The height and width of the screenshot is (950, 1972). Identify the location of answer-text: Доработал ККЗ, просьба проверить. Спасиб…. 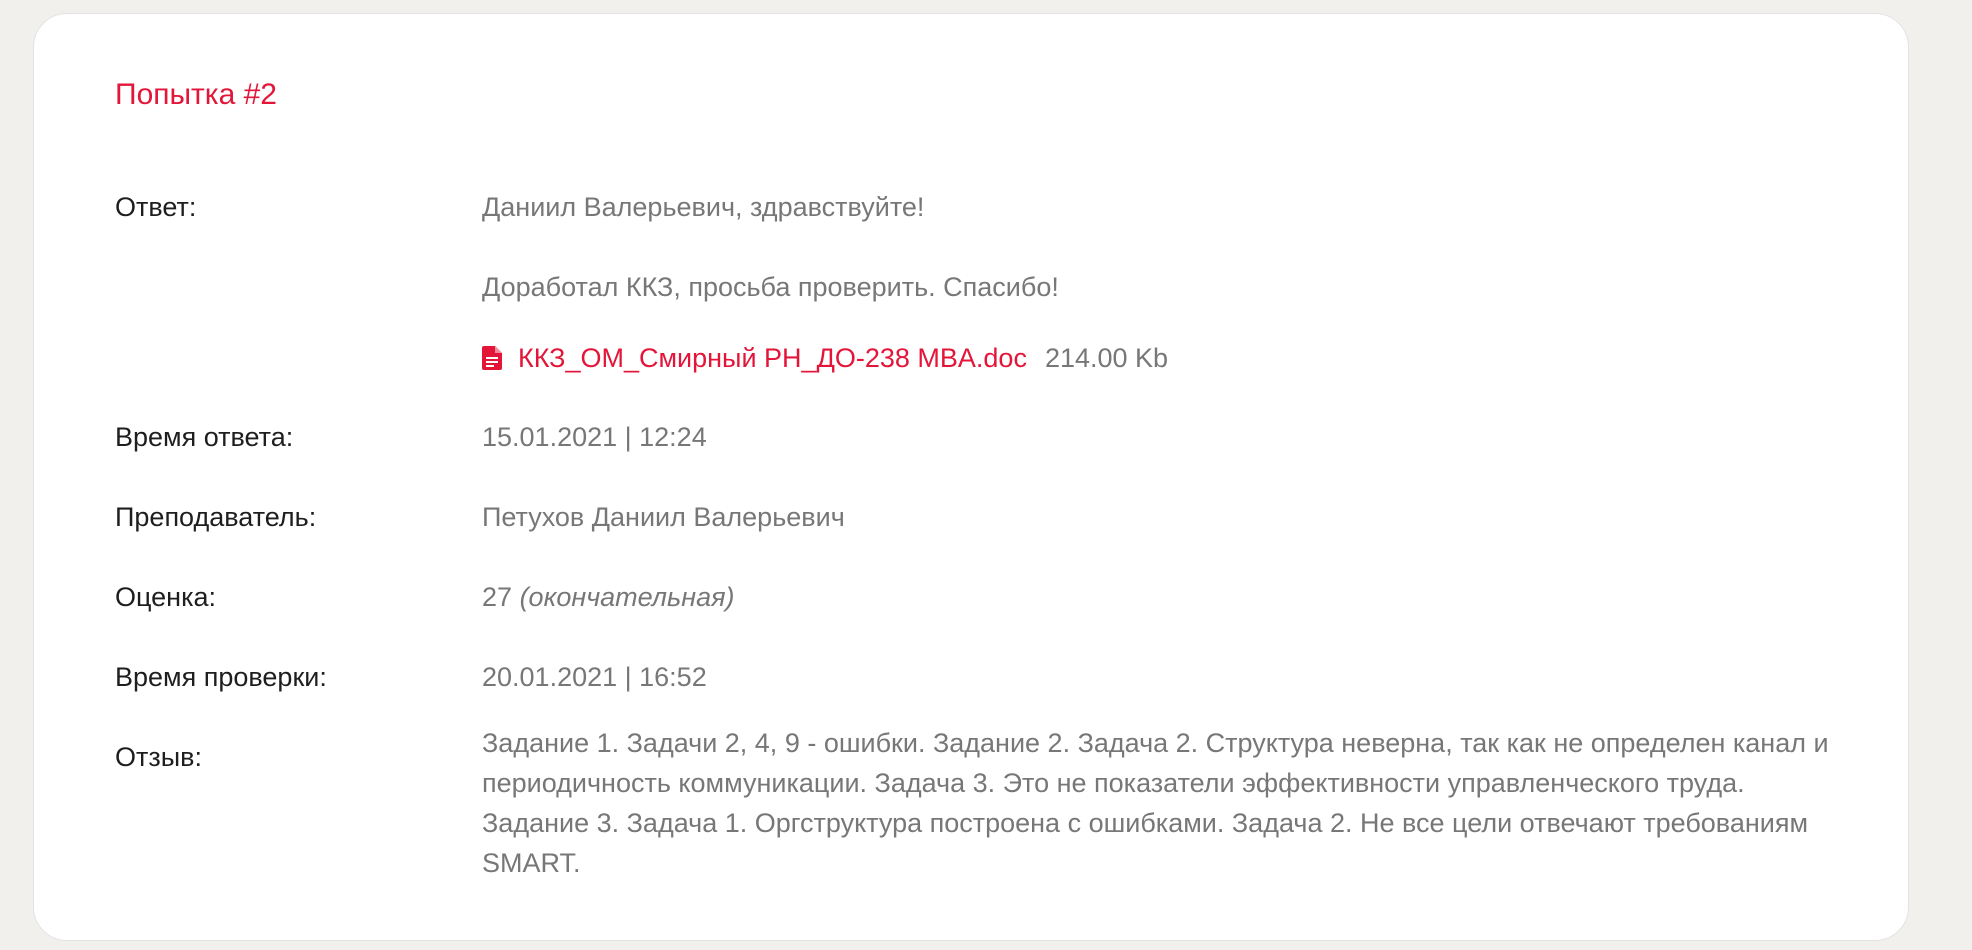
(770, 287).